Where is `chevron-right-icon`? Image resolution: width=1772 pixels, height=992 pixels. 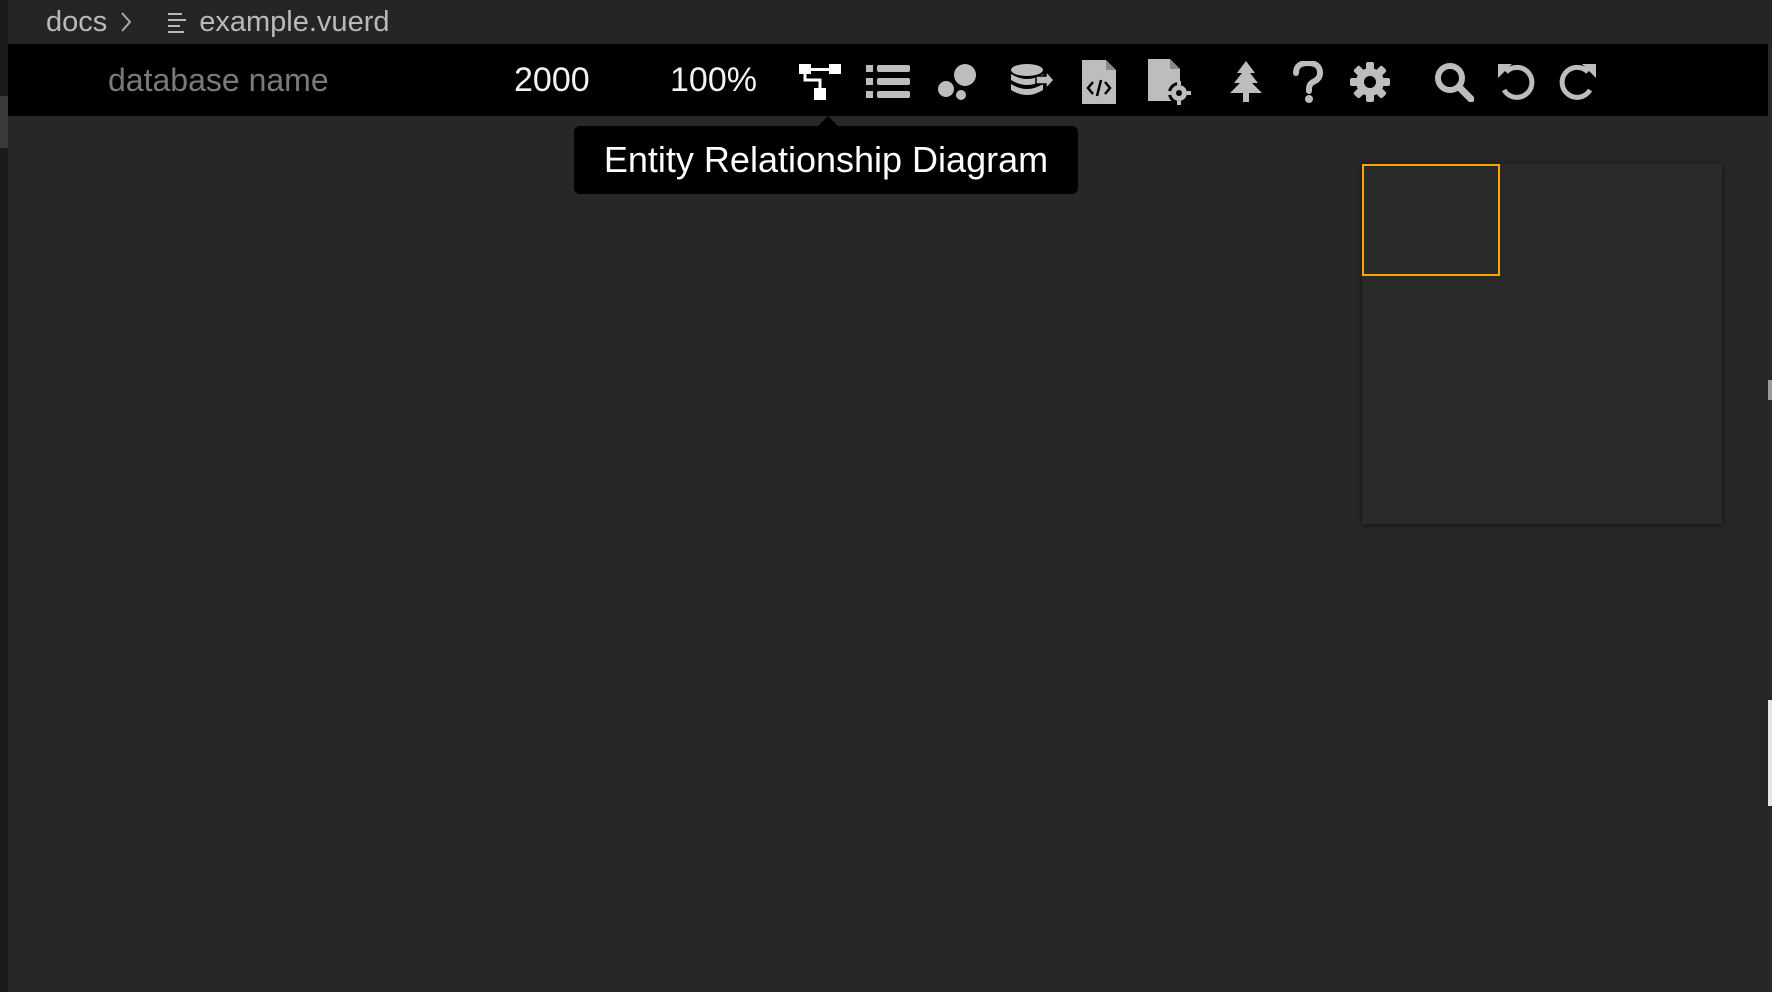
chevron-right-icon is located at coordinates (126, 22).